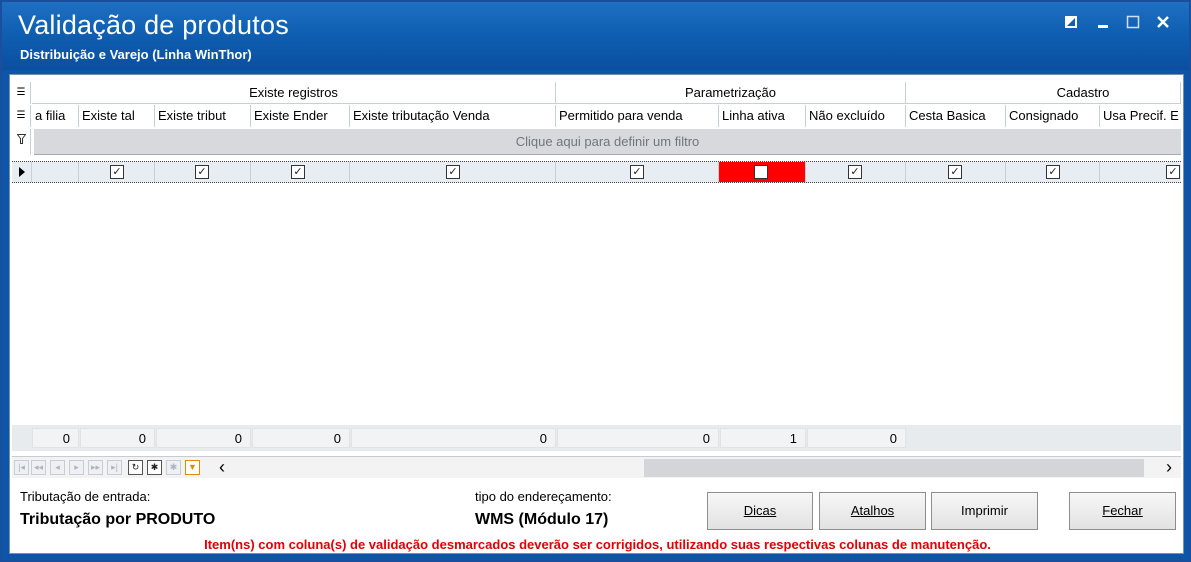 Image resolution: width=1191 pixels, height=562 pixels. What do you see at coordinates (762, 116) in the screenshot?
I see `column-header: Linha ativa` at bounding box center [762, 116].